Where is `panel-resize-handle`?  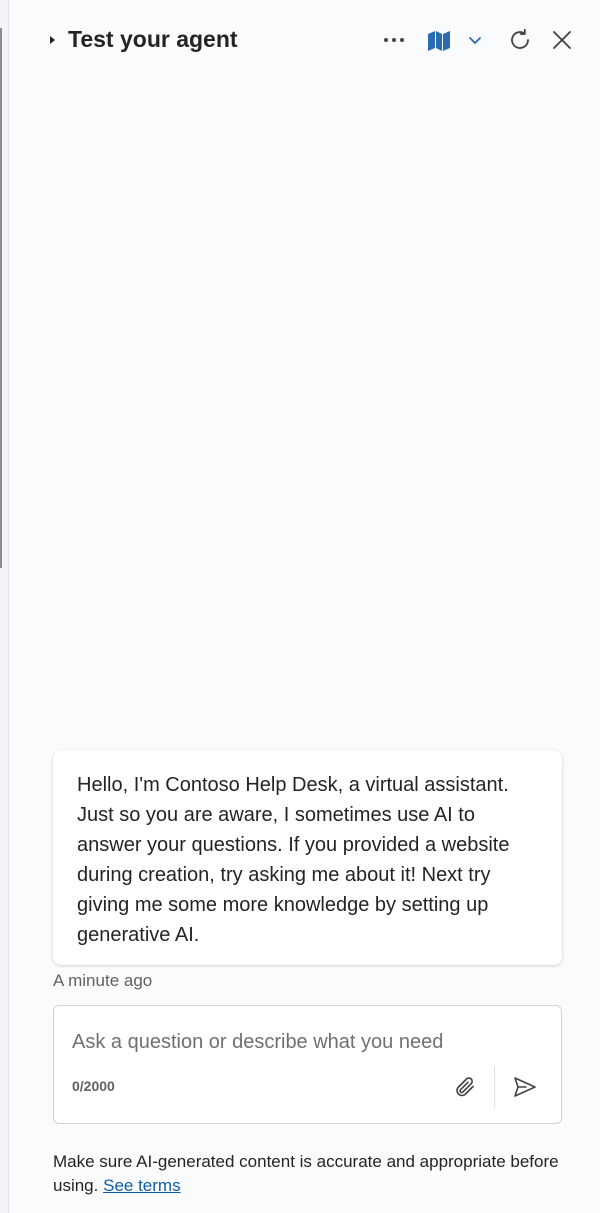 panel-resize-handle is located at coordinates (1, 298).